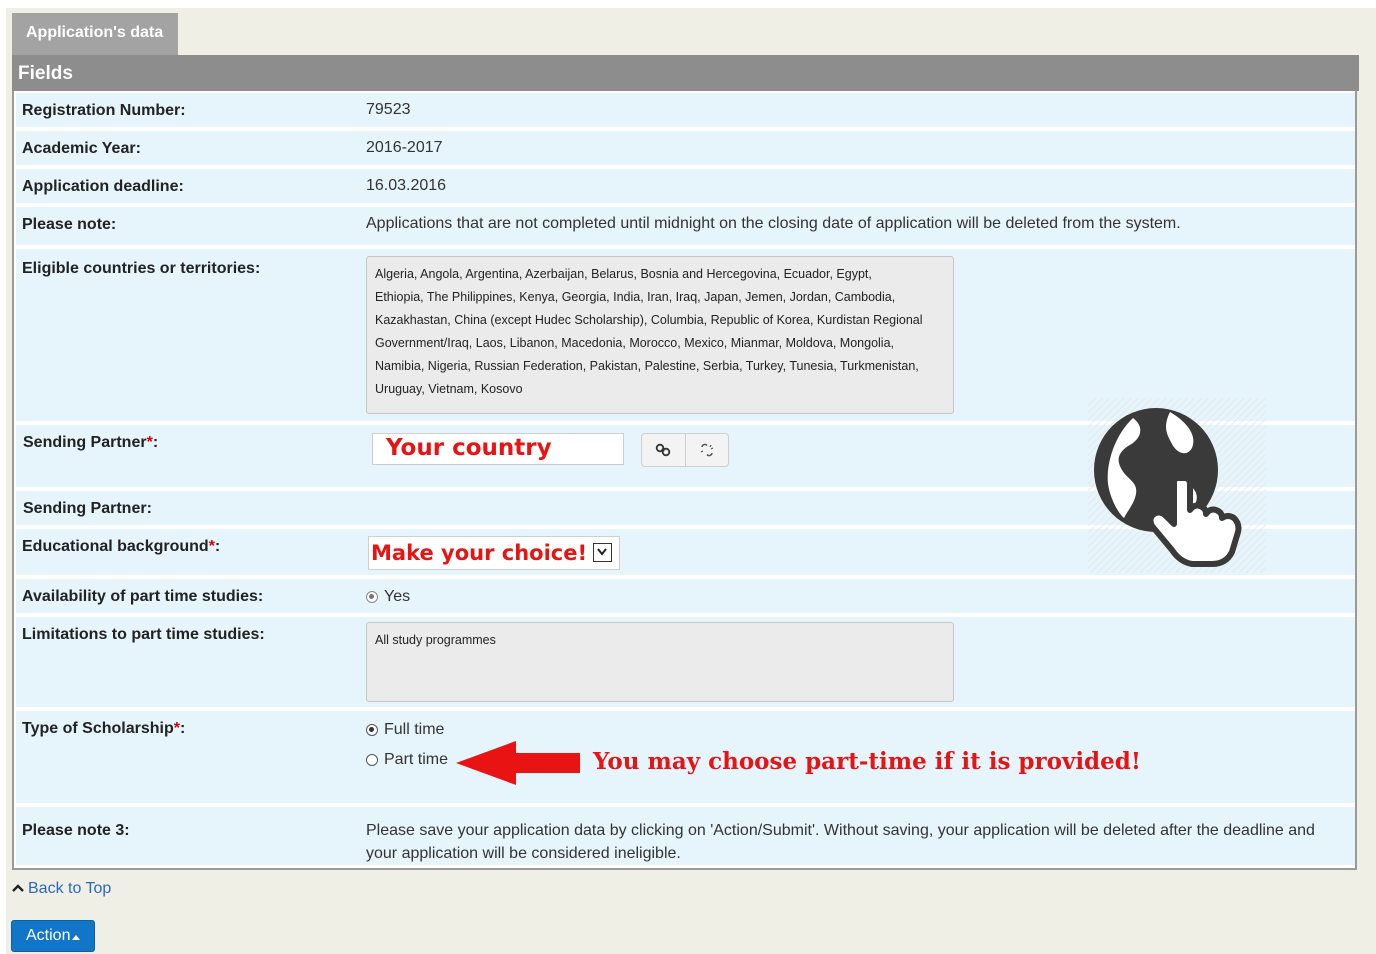  I want to click on option-part-time: Part time, so click(407, 759).